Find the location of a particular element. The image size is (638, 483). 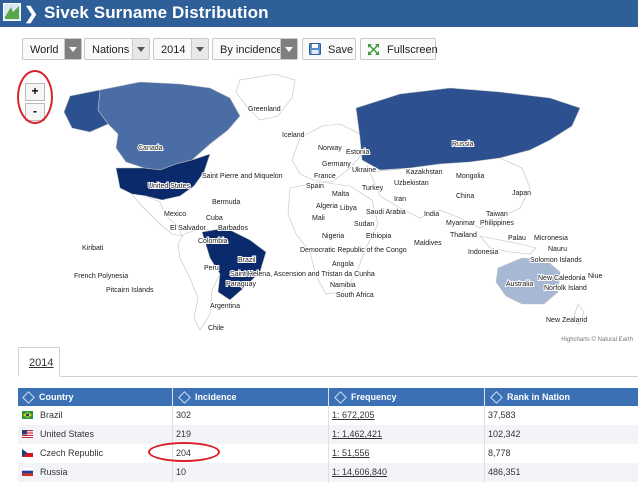

map-label-india: India is located at coordinates (431, 214).